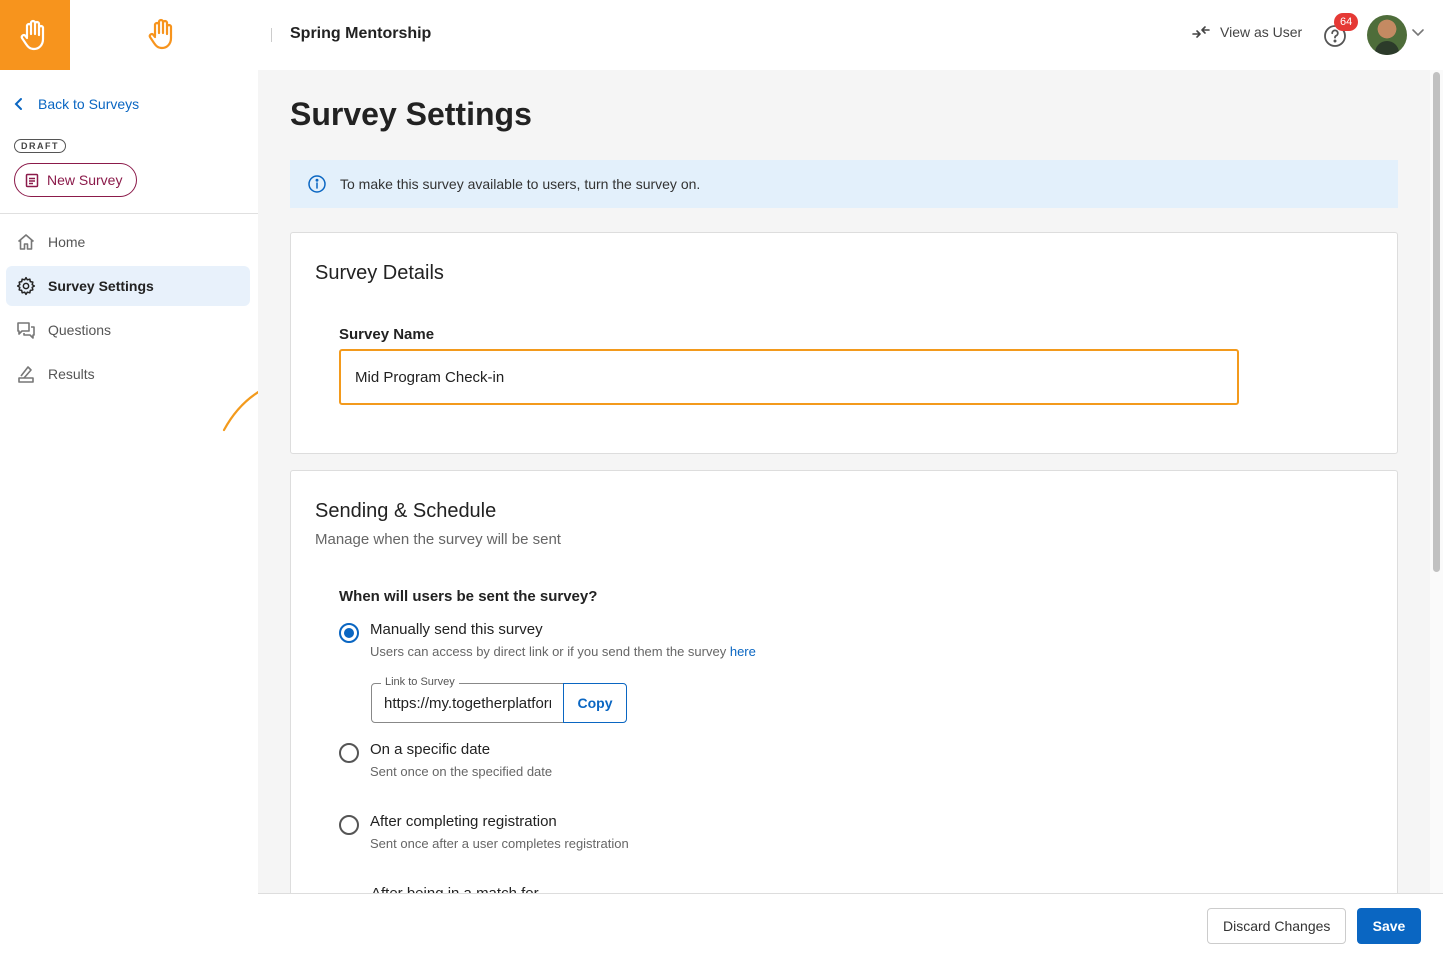 Image resolution: width=1443 pixels, height=955 pixels. I want to click on radio-title: On a specific date, so click(430, 749).